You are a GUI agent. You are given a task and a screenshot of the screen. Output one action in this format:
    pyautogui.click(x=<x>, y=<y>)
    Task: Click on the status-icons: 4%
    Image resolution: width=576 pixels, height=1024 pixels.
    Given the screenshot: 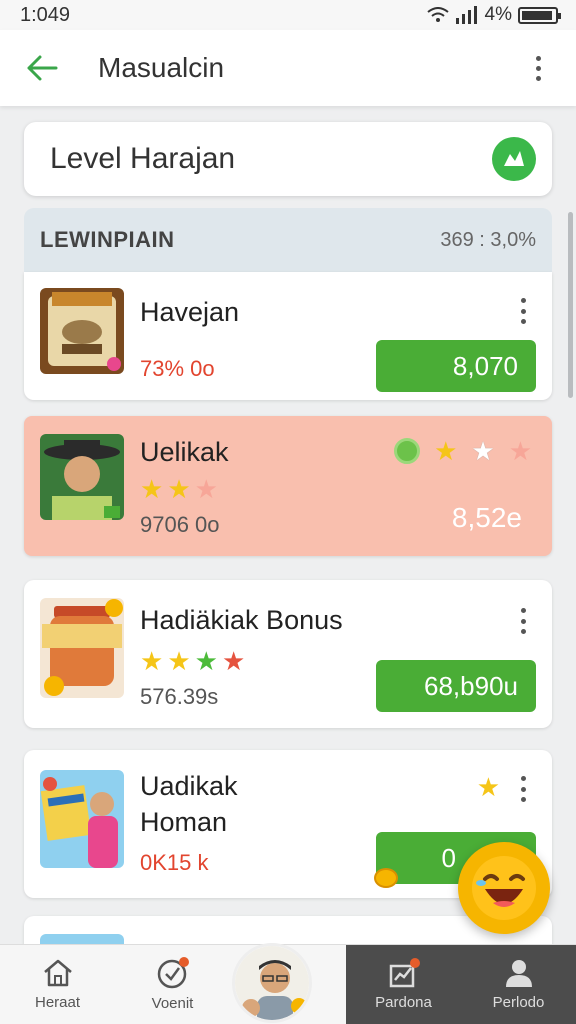 What is the action you would take?
    pyautogui.click(x=493, y=15)
    